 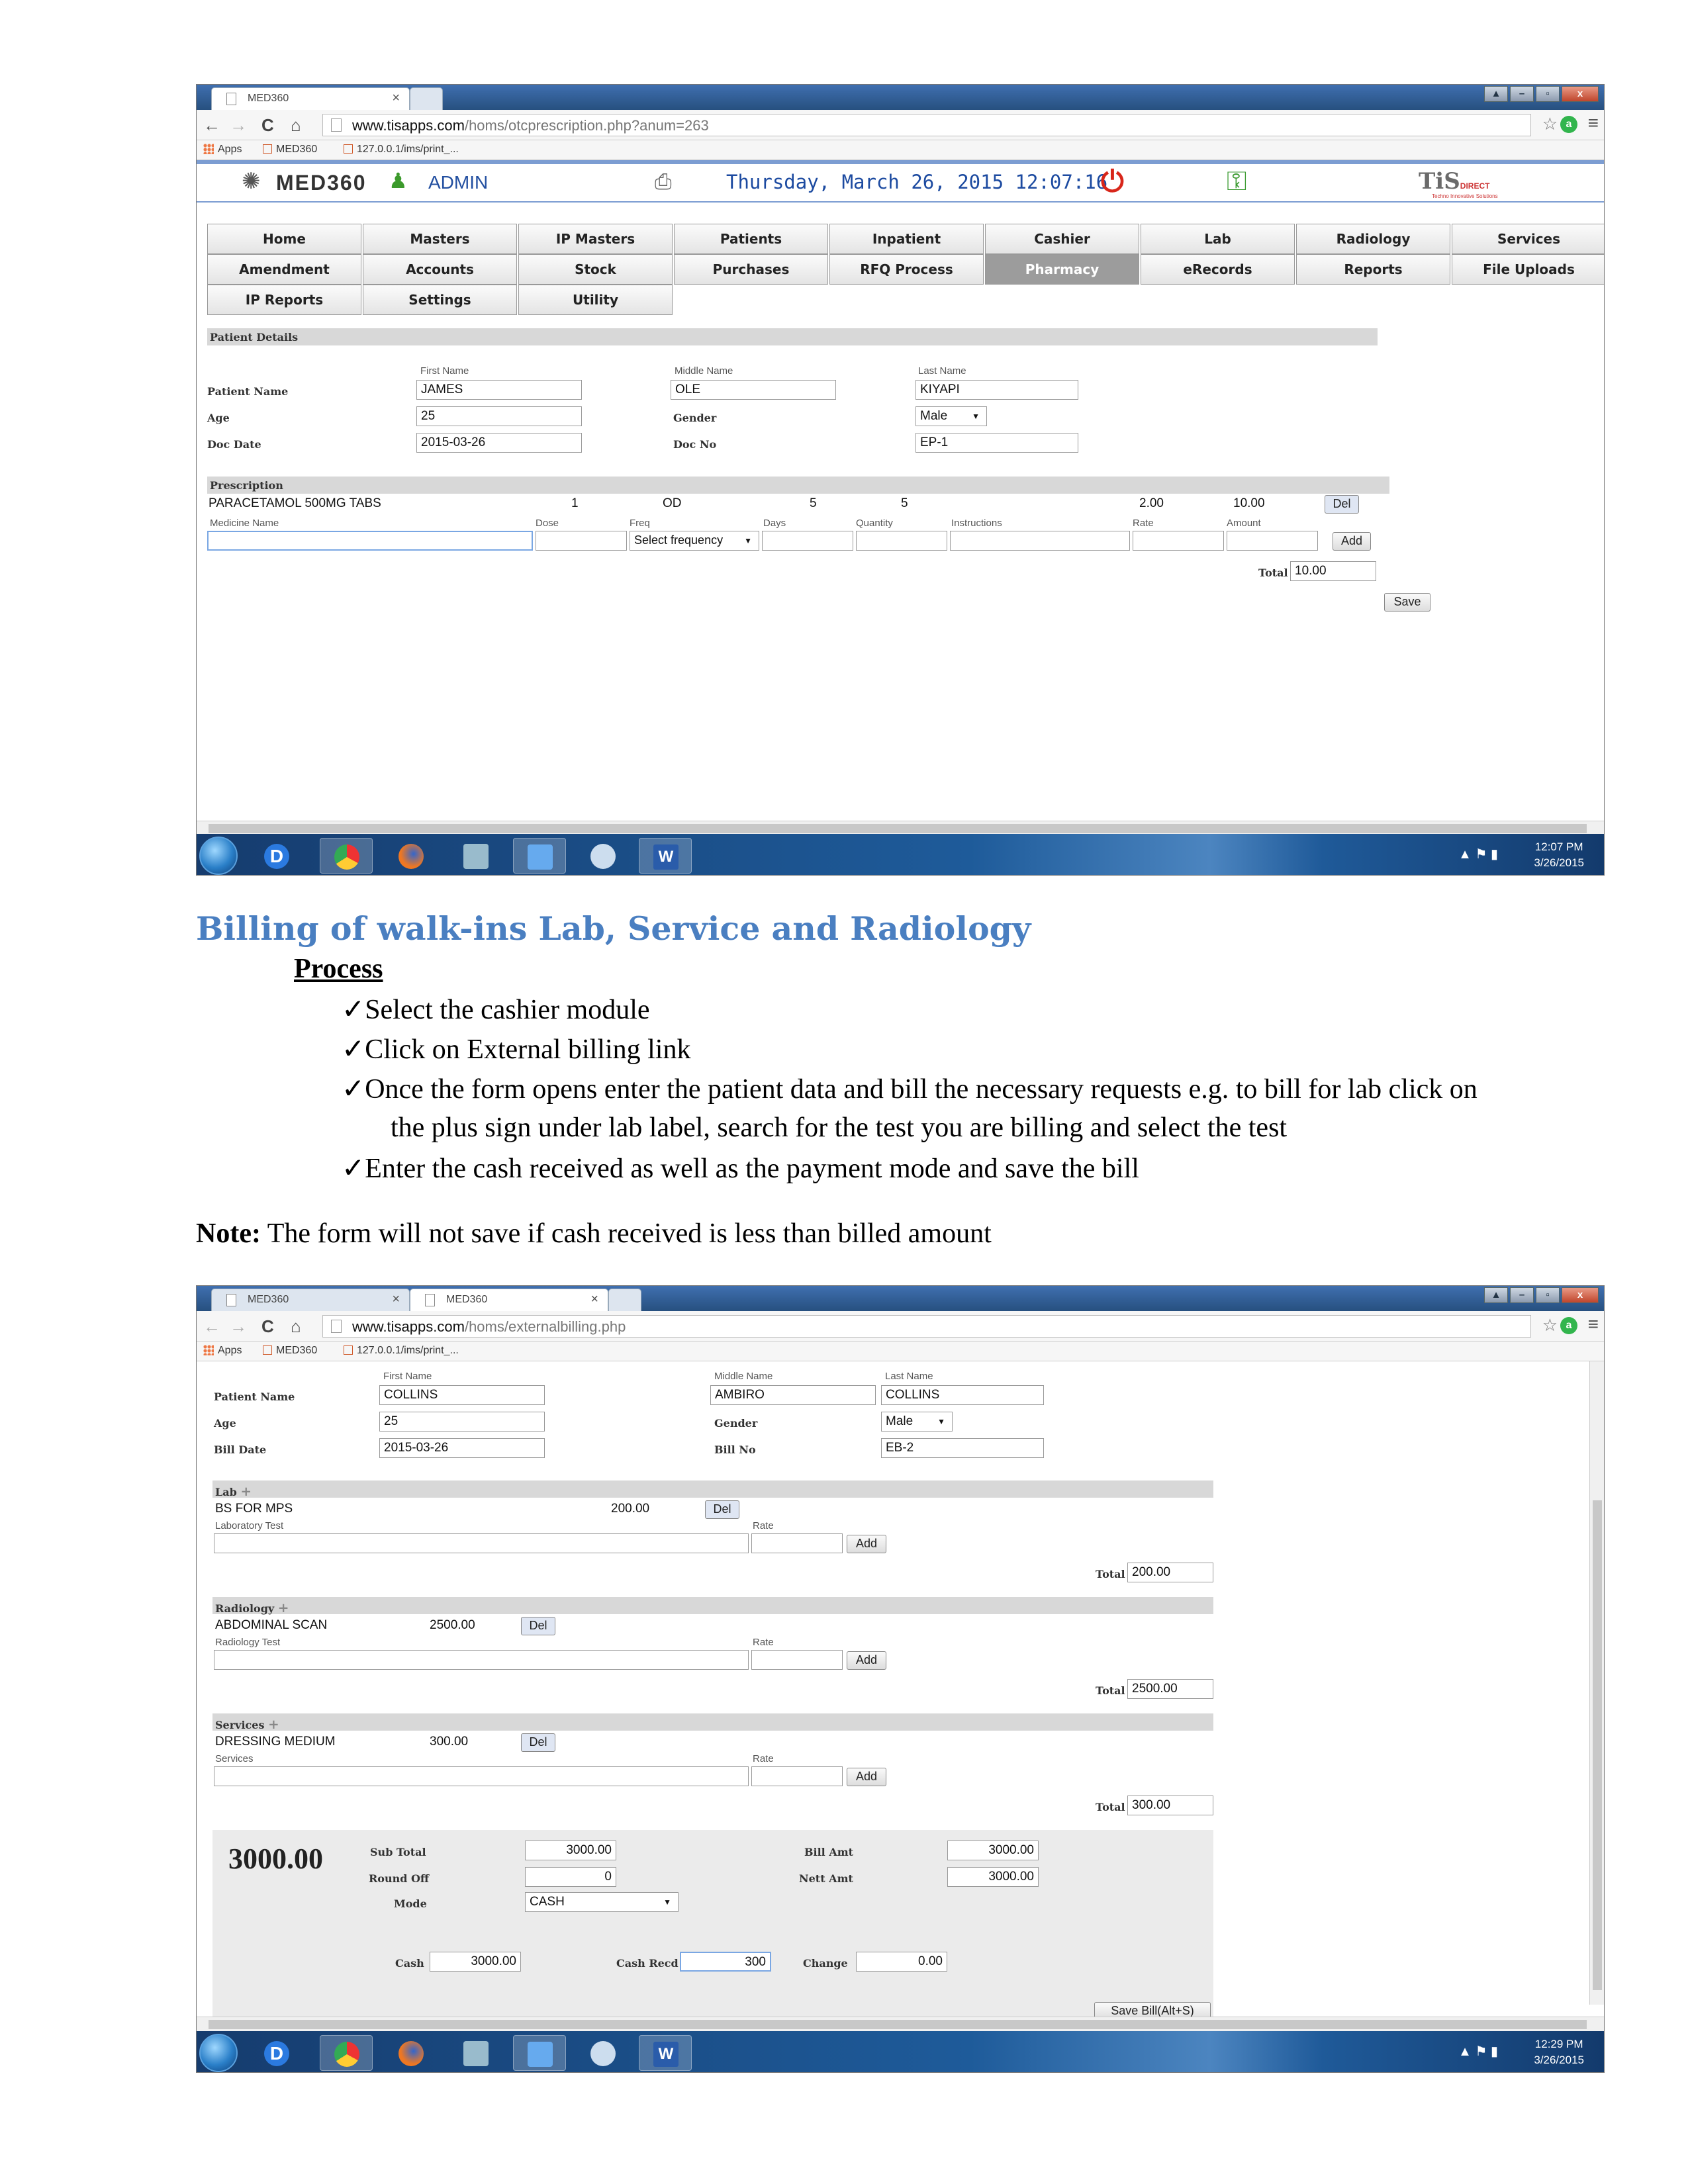 What do you see at coordinates (1178, 541) in the screenshot?
I see `rate-input` at bounding box center [1178, 541].